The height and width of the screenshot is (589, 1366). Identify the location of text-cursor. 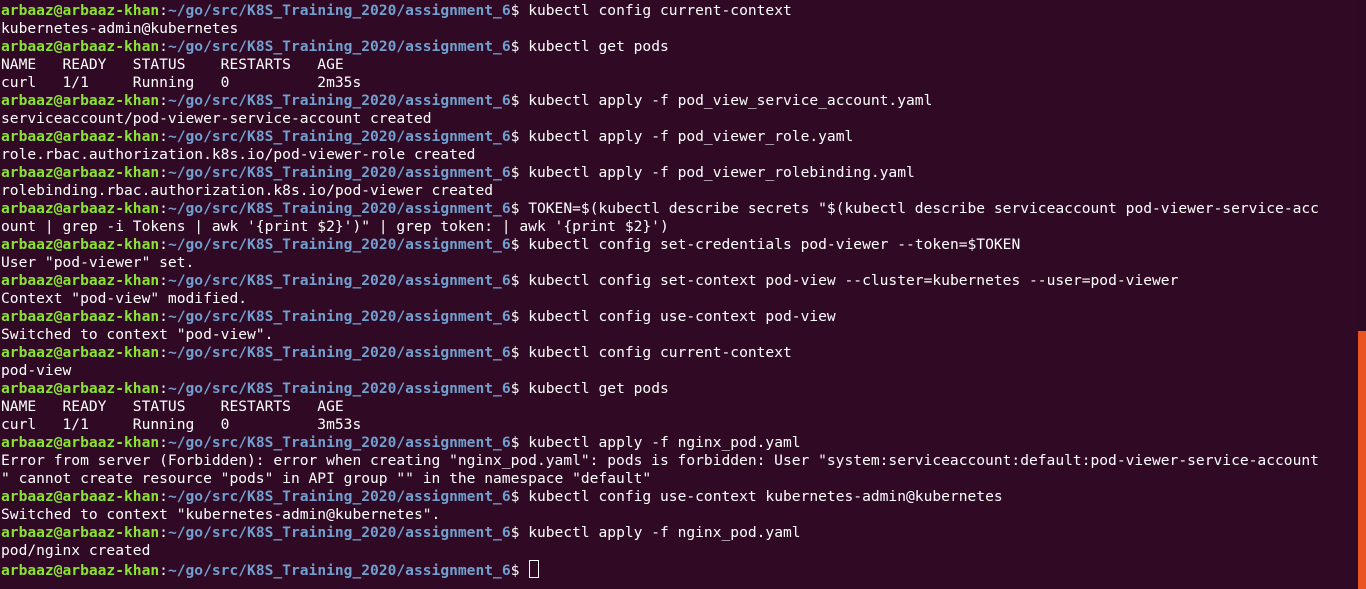
(534, 569).